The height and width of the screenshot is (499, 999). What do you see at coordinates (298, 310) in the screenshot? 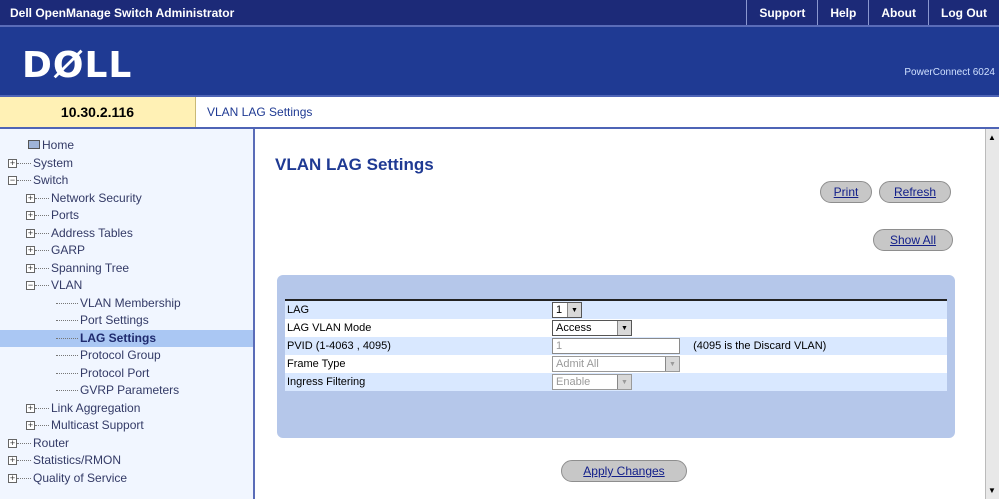
I see `lag-label: LAG` at bounding box center [298, 310].